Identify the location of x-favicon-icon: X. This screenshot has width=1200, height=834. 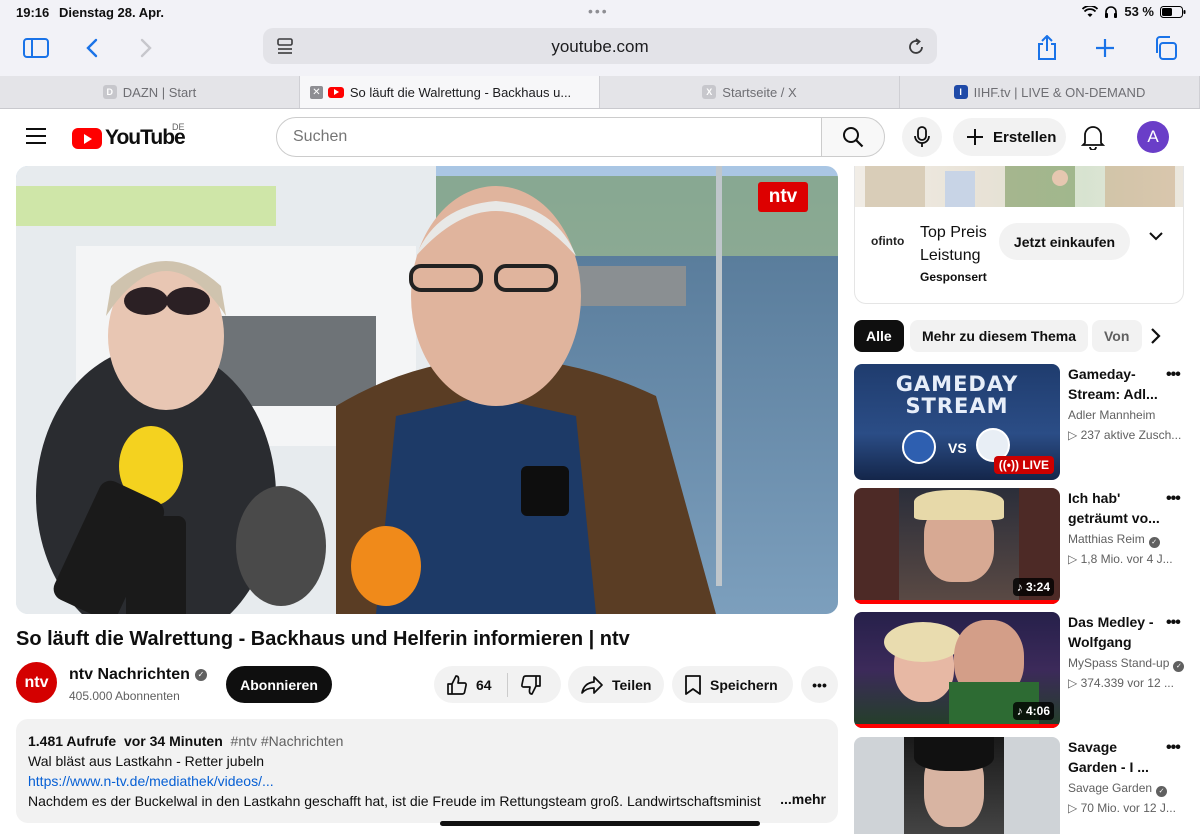
(709, 92).